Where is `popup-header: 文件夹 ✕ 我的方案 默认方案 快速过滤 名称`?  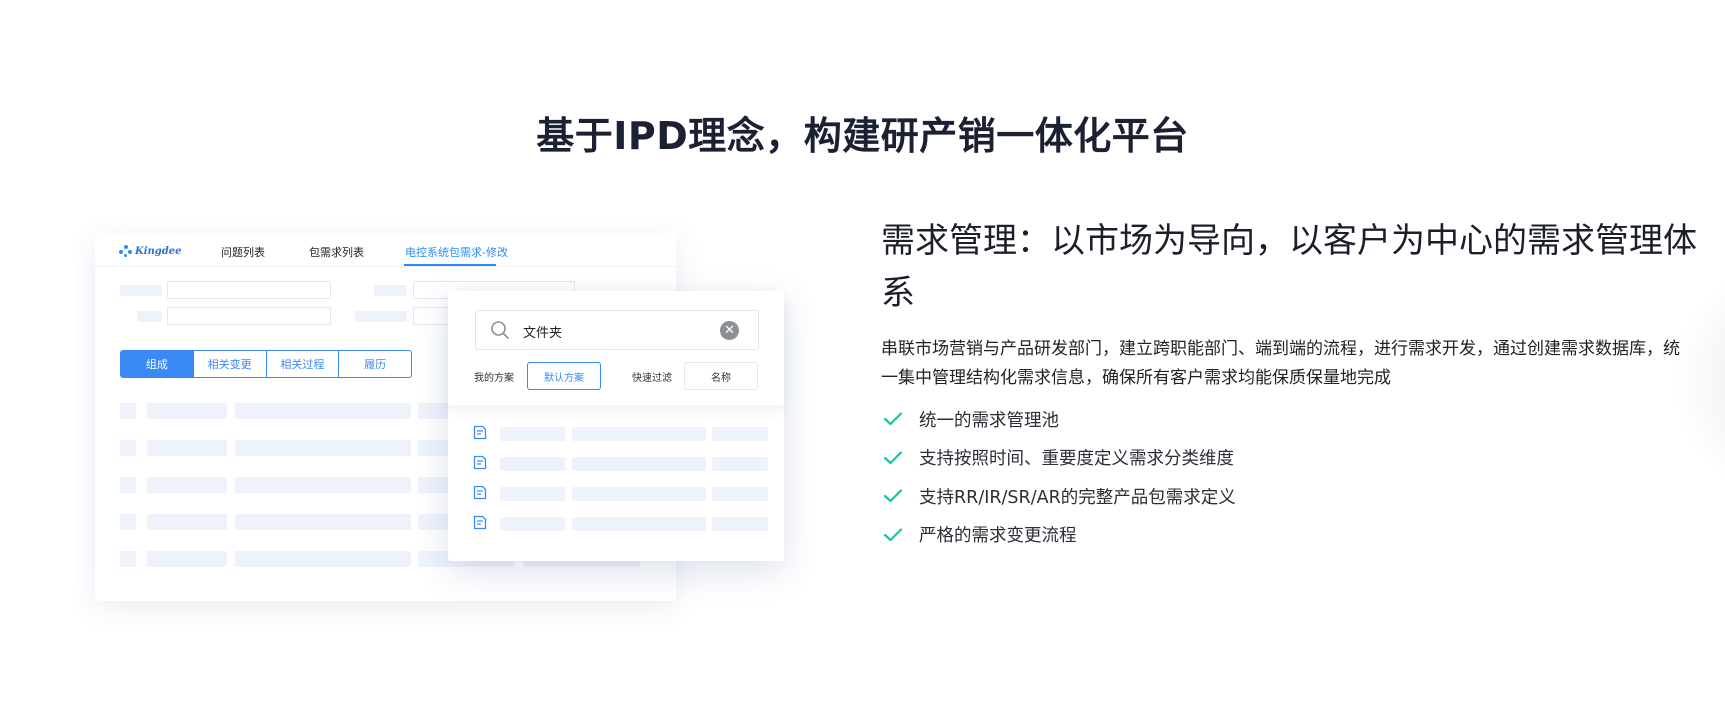
popup-header: 文件夹 ✕ 我的方案 默认方案 快速过滤 名称 is located at coordinates (616, 348).